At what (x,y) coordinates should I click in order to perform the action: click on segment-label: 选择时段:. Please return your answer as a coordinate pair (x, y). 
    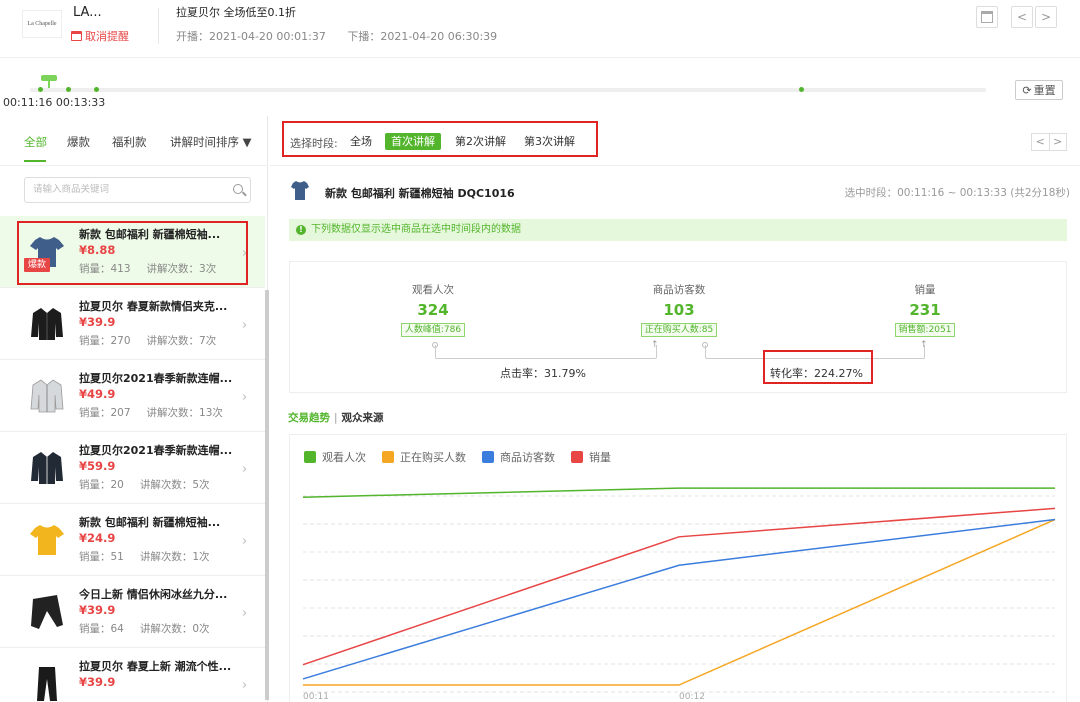
    Looking at the image, I should click on (314, 143).